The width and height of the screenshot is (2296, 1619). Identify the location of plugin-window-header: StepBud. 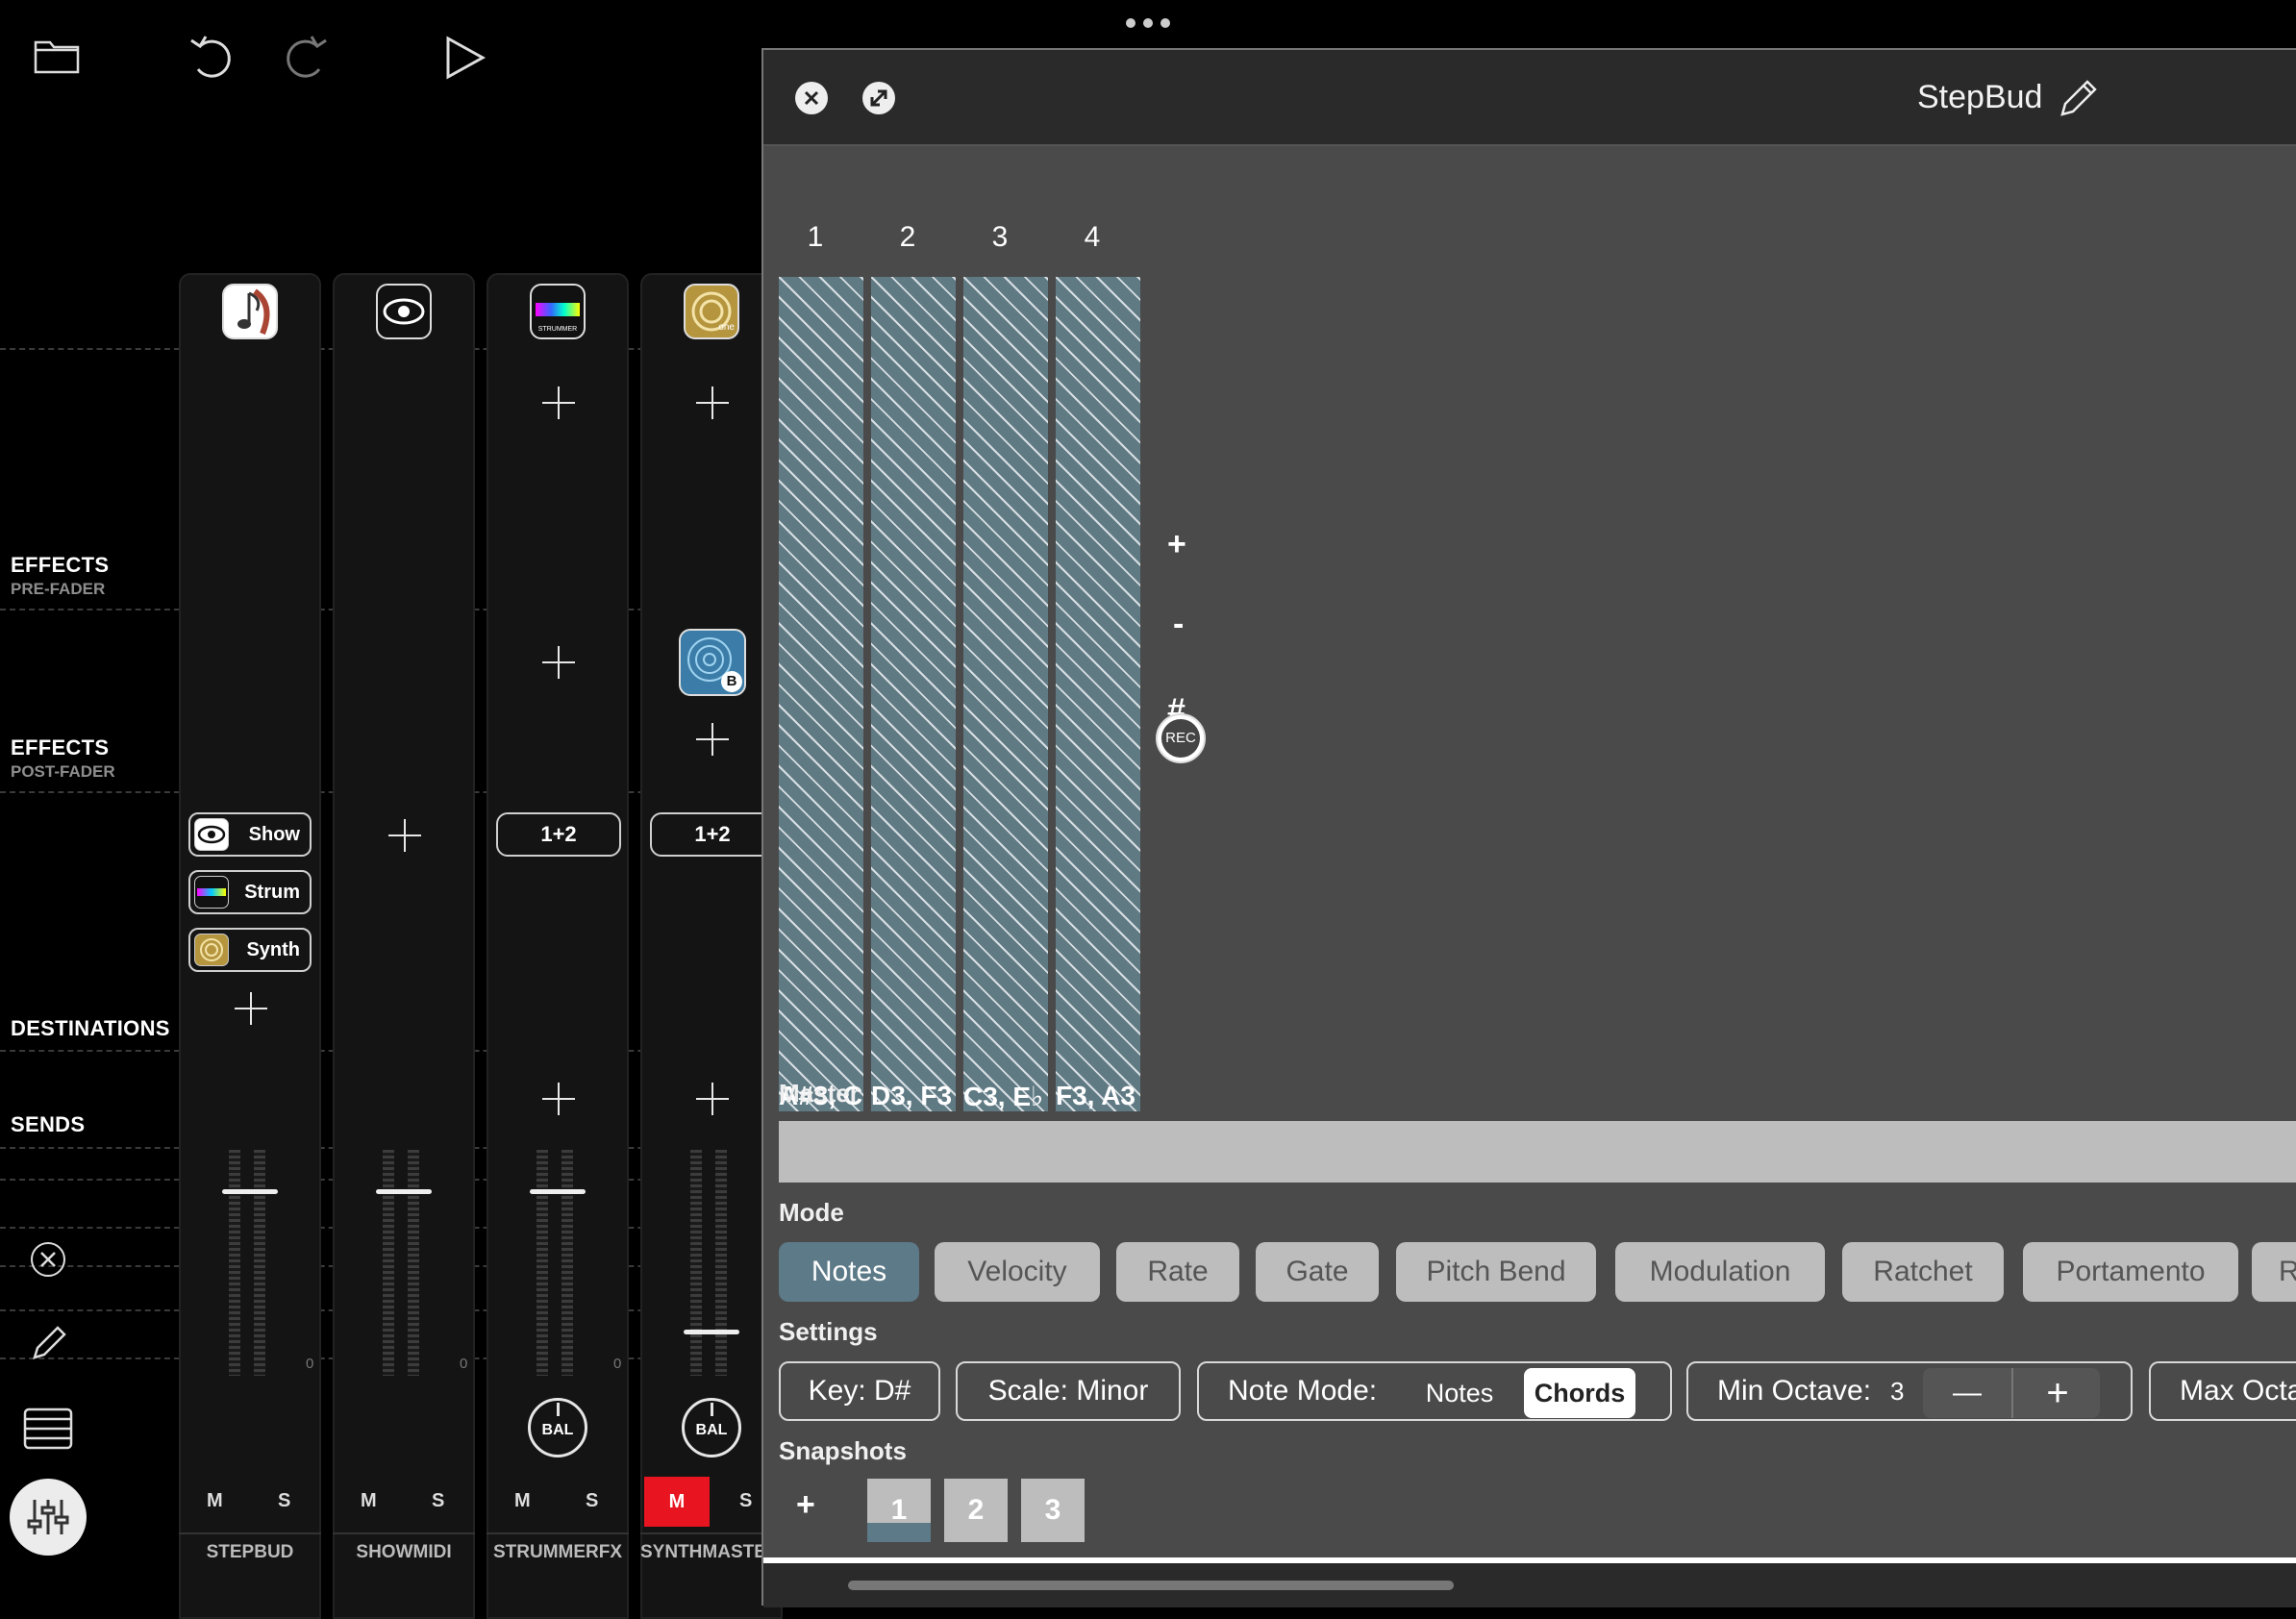
(1529, 98).